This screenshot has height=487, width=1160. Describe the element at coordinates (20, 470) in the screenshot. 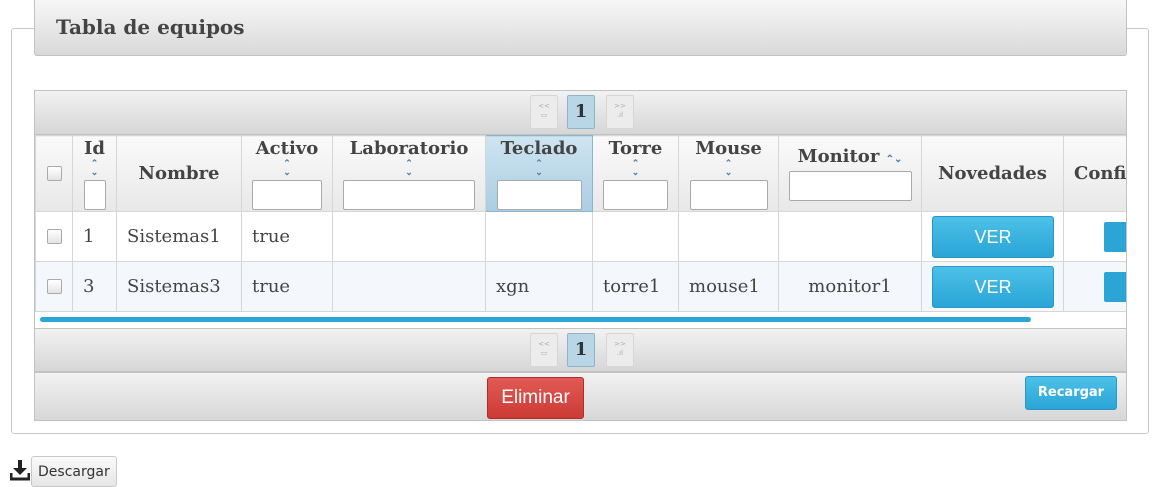

I see `download-icon` at that location.